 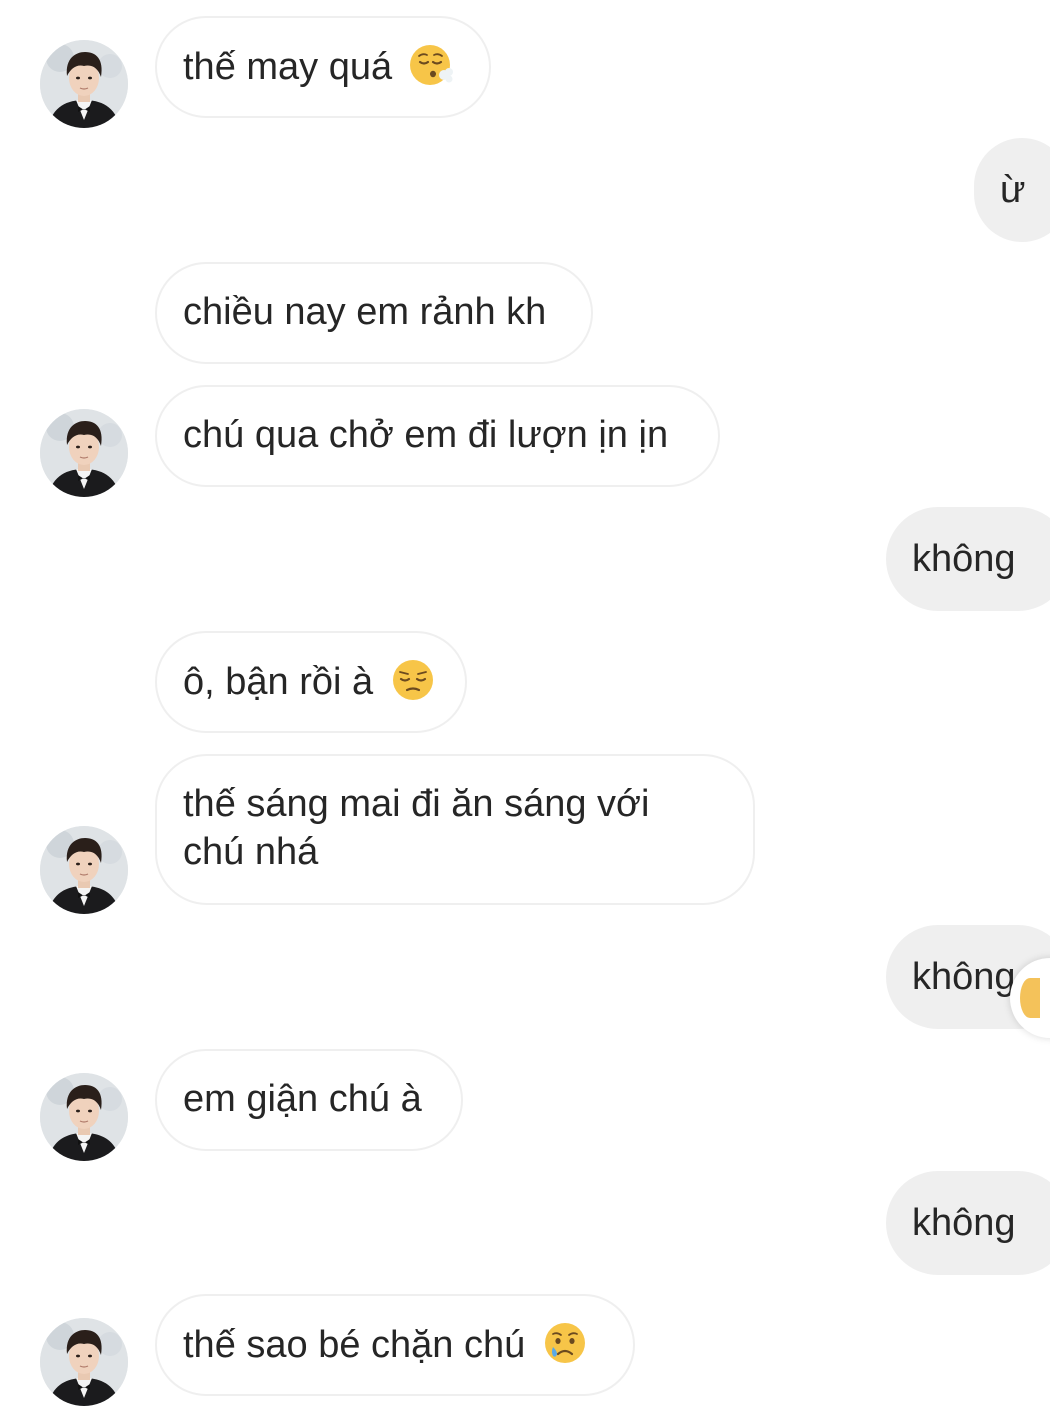 What do you see at coordinates (288, 67) in the screenshot?
I see `message-text: thế may quá` at bounding box center [288, 67].